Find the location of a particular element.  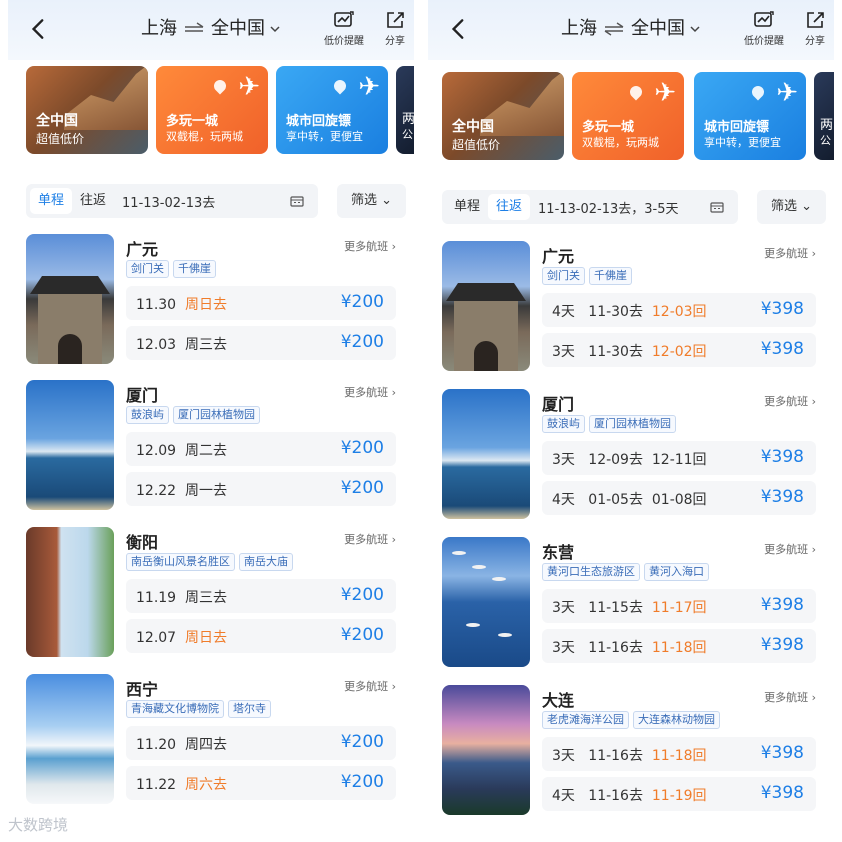

return-date: 11-17回 is located at coordinates (679, 608).